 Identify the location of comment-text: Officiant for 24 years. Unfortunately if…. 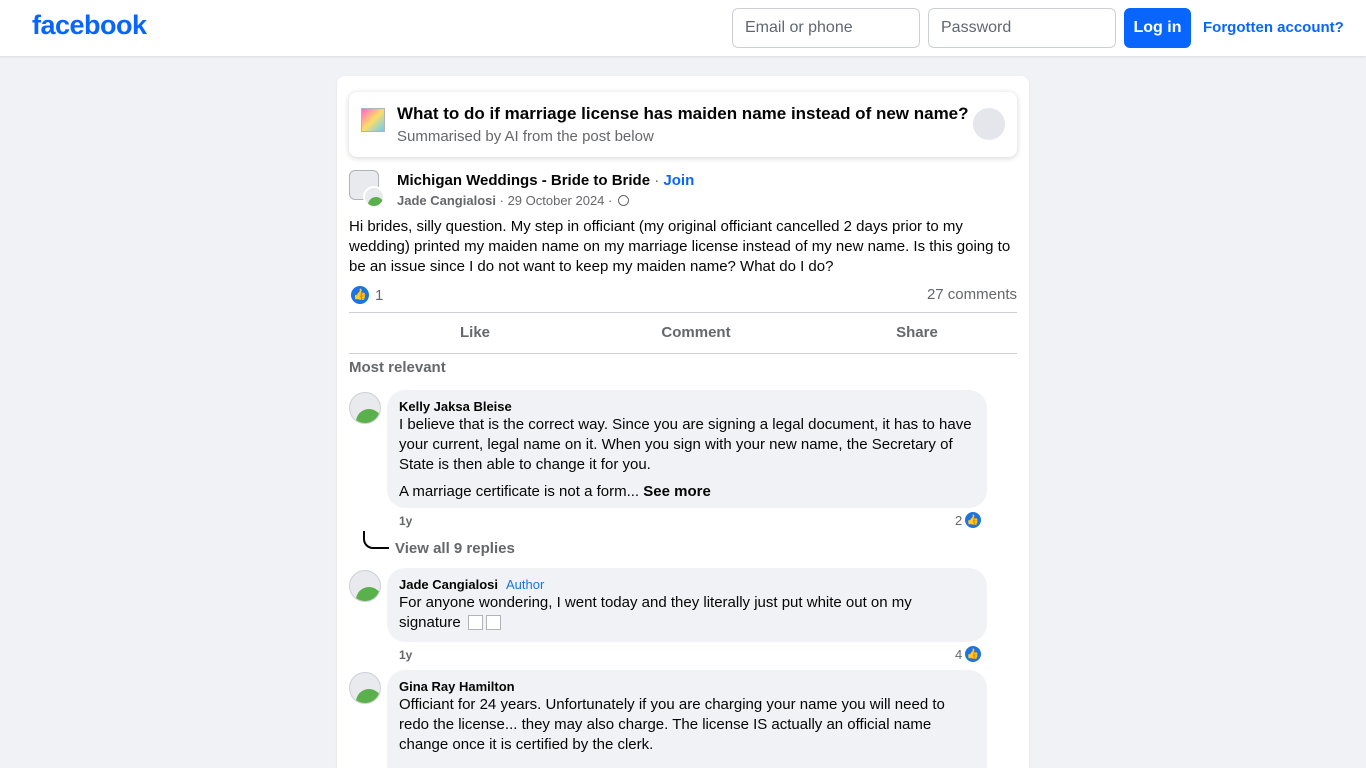
(672, 724).